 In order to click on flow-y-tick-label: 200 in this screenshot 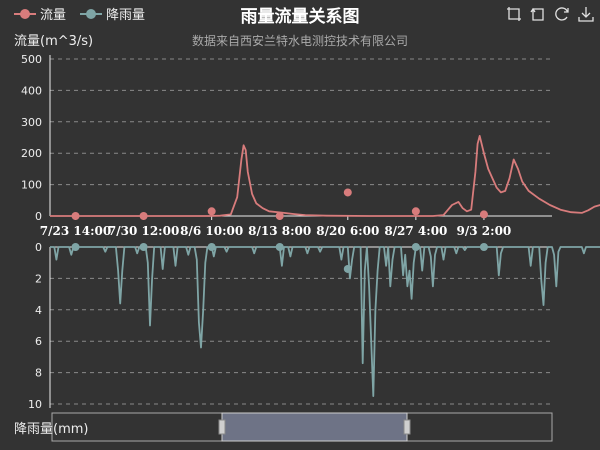, I will do `click(31, 153)`.